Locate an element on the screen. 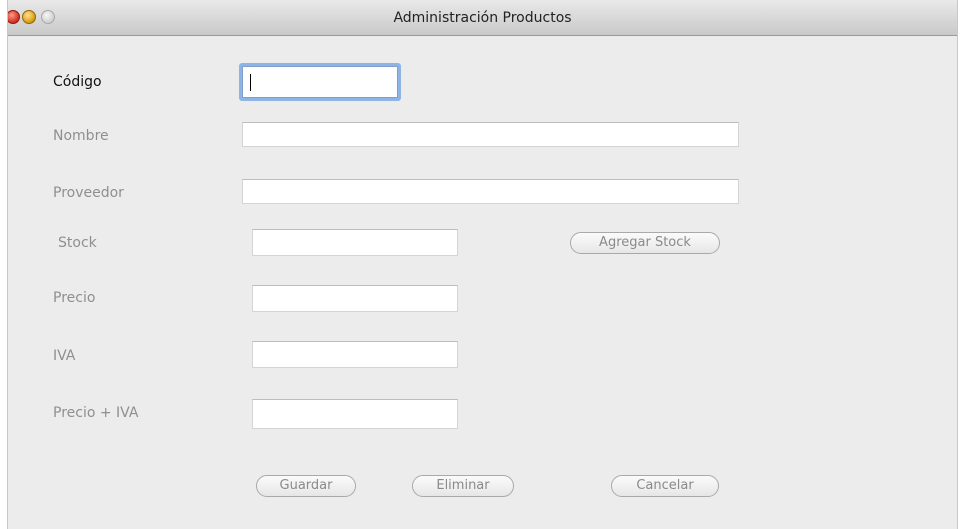 Image resolution: width=965 pixels, height=529 pixels. precio-field is located at coordinates (355, 298).